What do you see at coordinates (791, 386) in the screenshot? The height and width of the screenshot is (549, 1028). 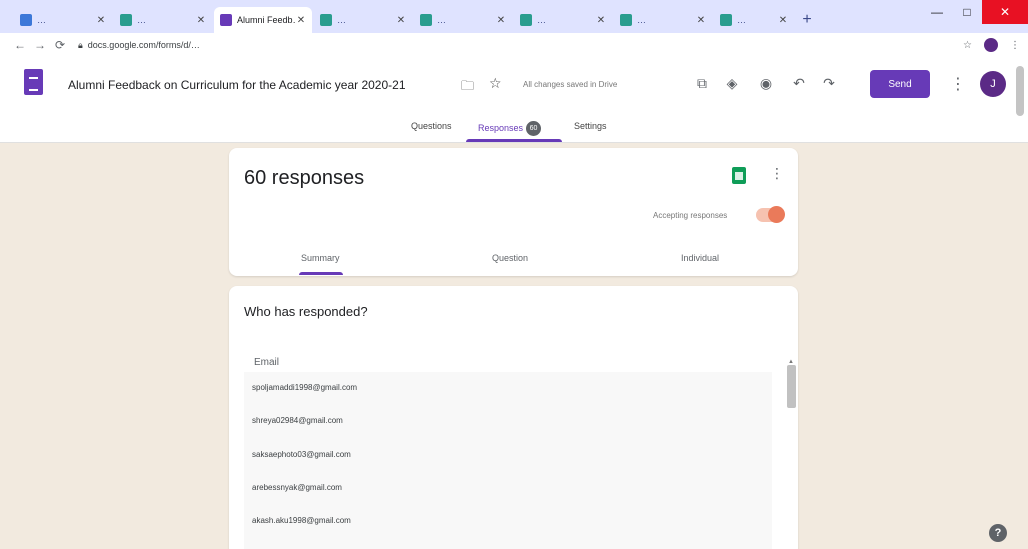 I see `scroll-thumb` at bounding box center [791, 386].